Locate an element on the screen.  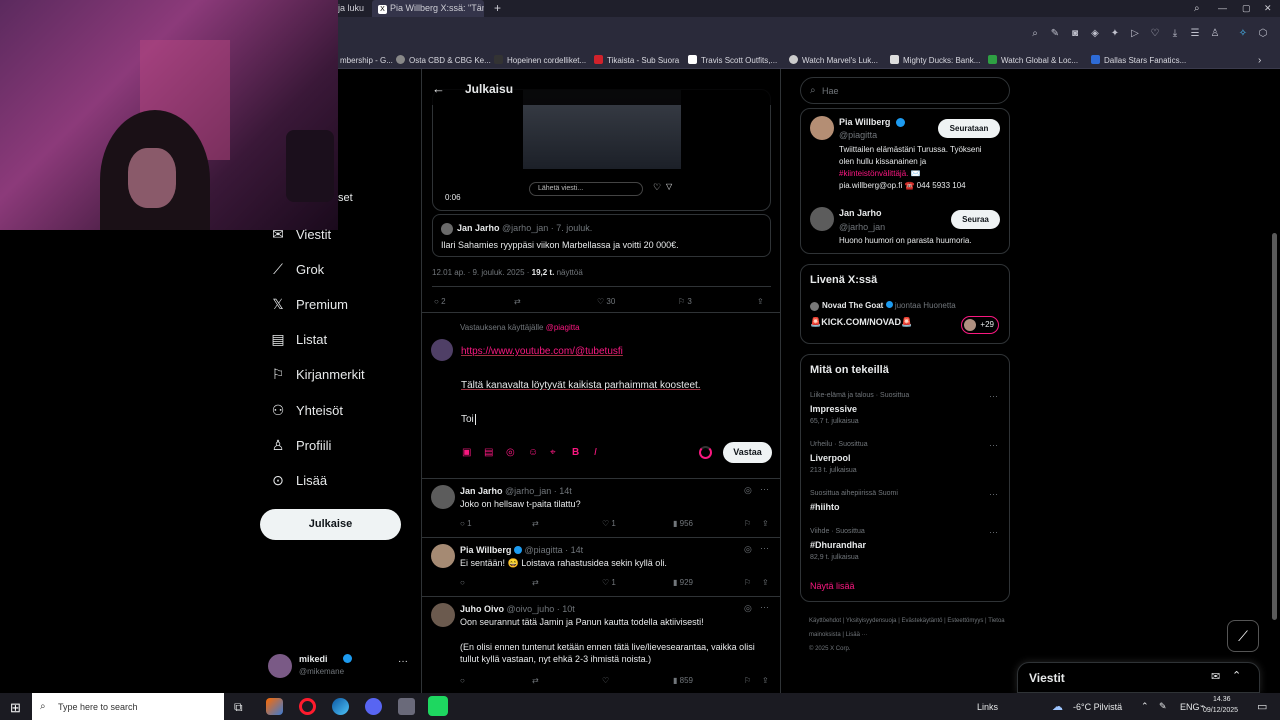
emoji-icon: ☺ is located at coordinates (533, 452).